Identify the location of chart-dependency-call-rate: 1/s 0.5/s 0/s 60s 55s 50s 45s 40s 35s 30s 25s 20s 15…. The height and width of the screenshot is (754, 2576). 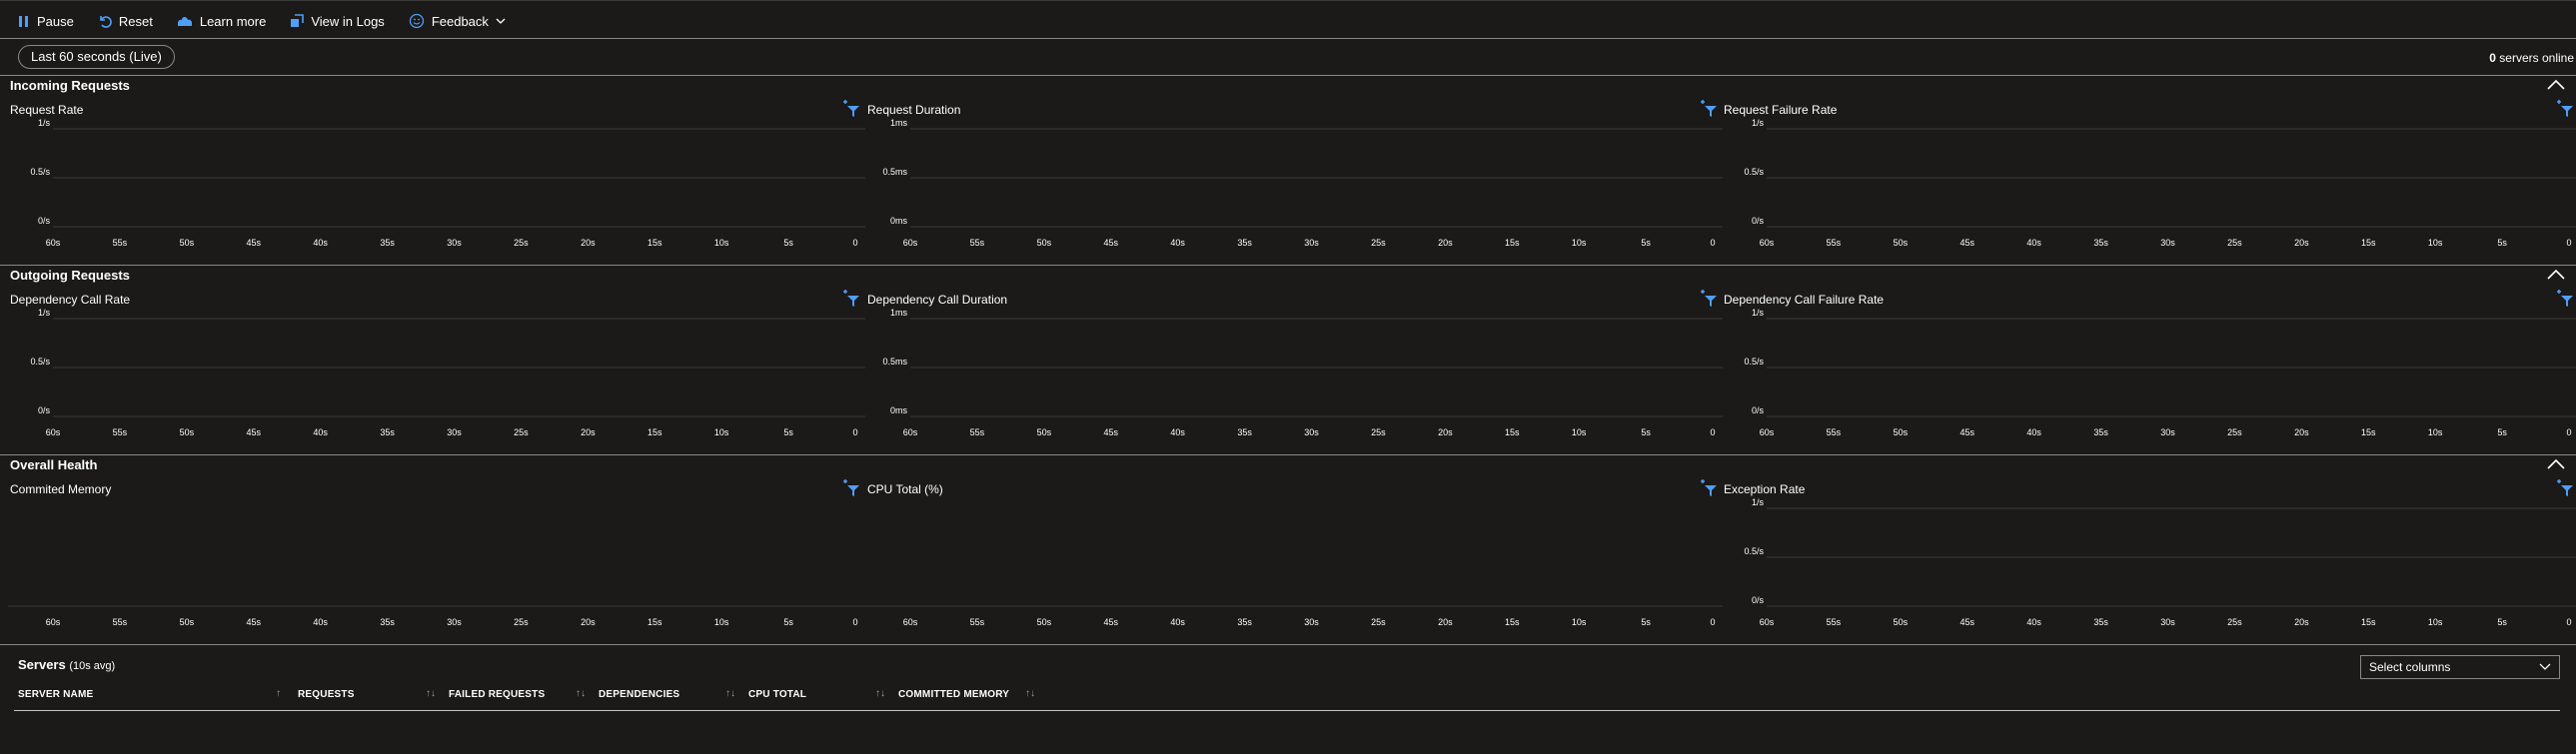
(436, 377).